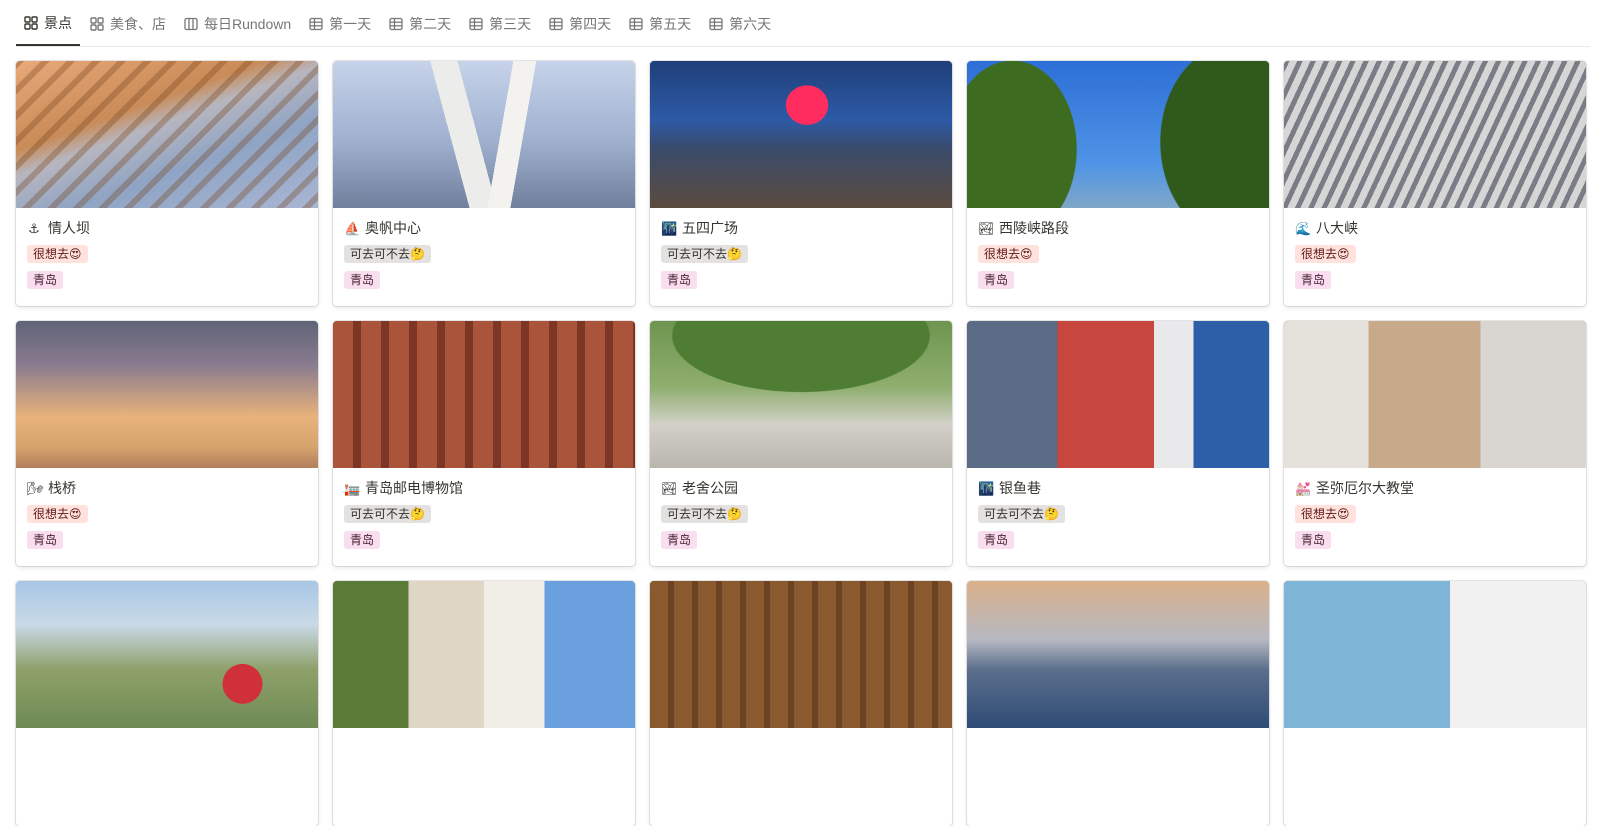 The height and width of the screenshot is (826, 1607). What do you see at coordinates (414, 488) in the screenshot?
I see `card-title: 青岛邮电博物馆` at bounding box center [414, 488].